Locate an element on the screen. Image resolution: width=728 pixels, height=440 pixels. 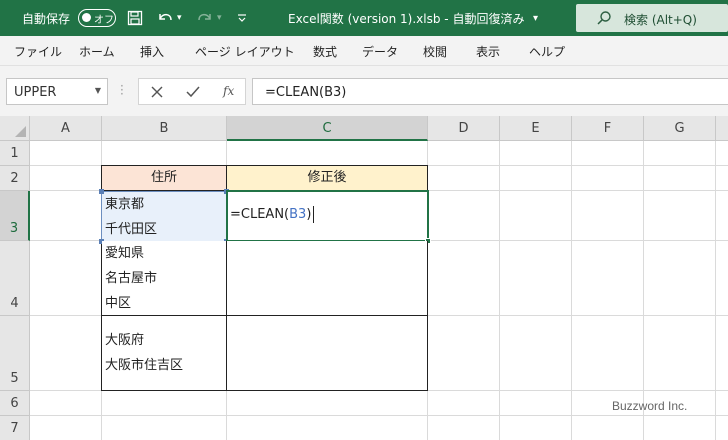
search-box: 検索 (Alt+Q) is located at coordinates (652, 18).